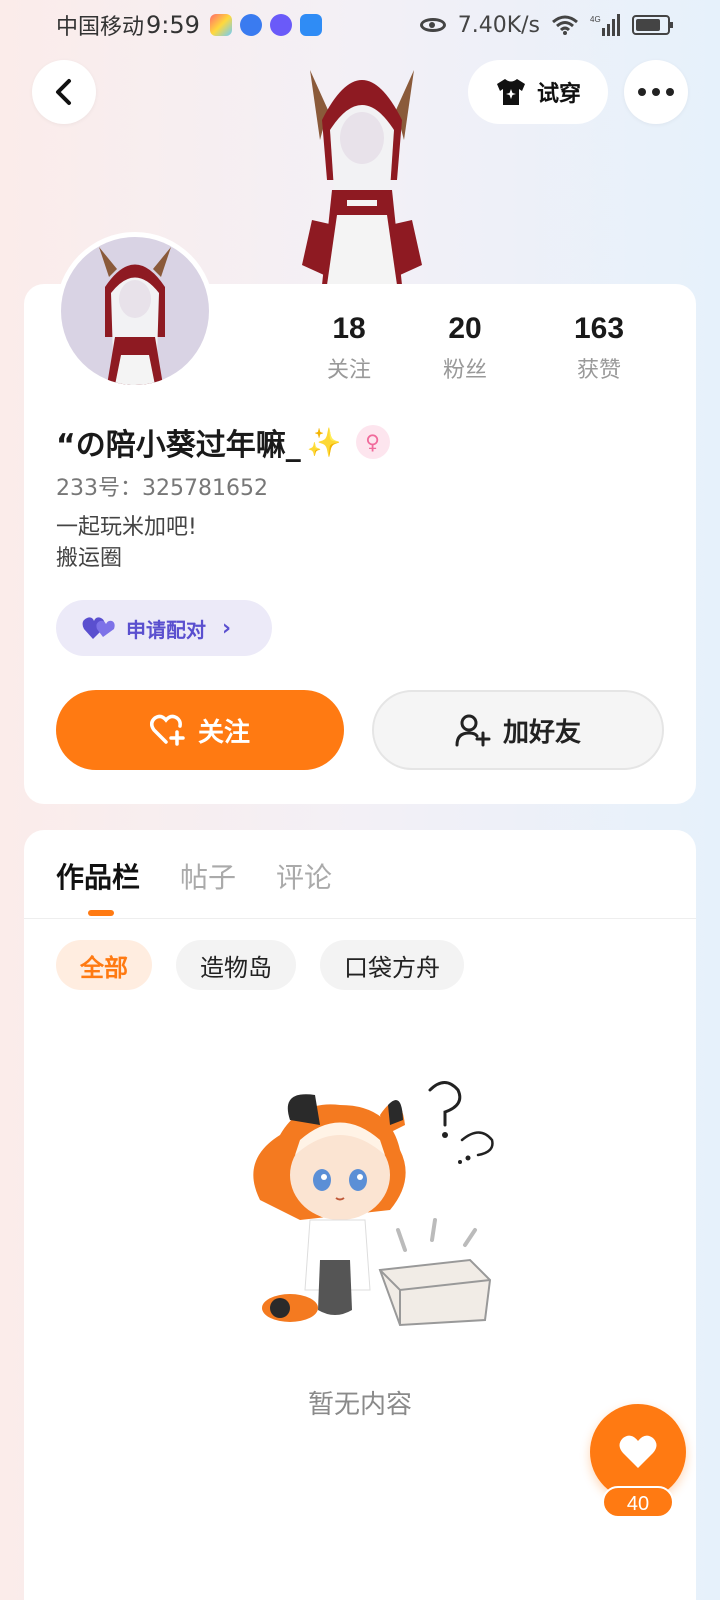 Image resolution: width=720 pixels, height=1600 pixels. I want to click on weather-notification-icon, so click(310, 25).